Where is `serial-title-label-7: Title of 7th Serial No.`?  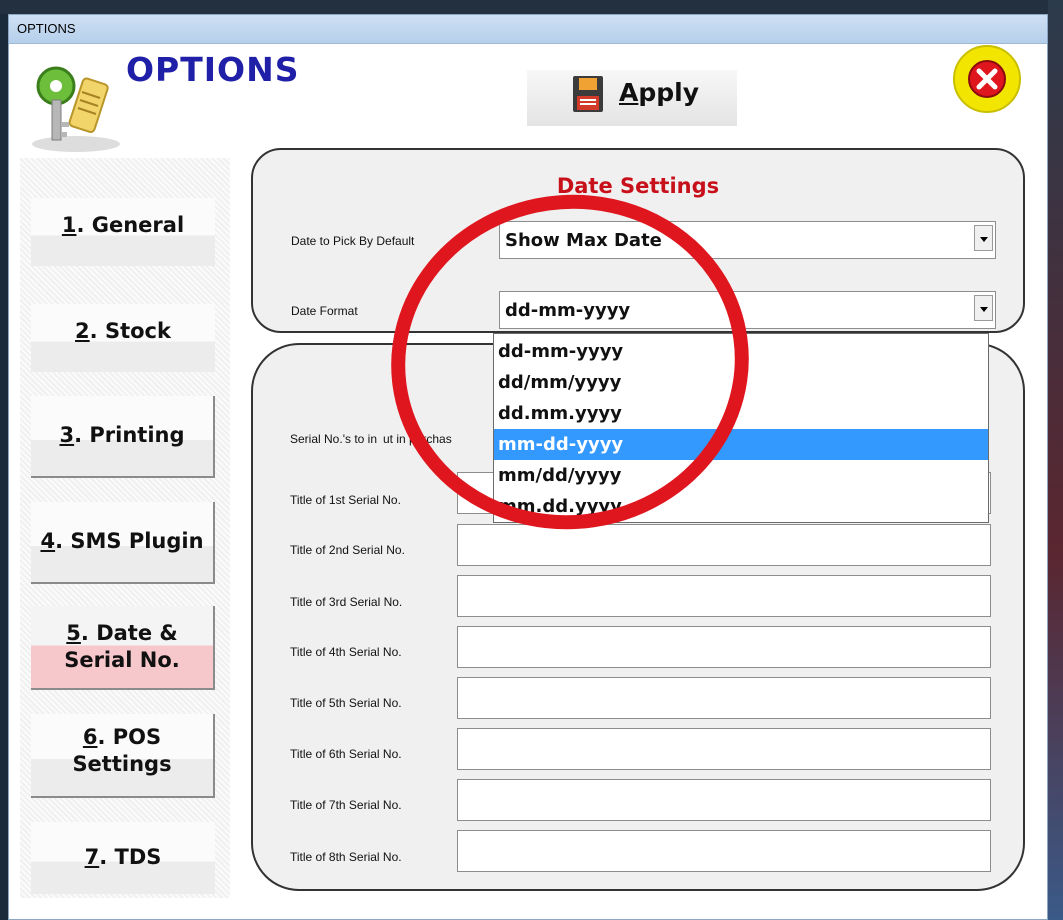 serial-title-label-7: Title of 7th Serial No. is located at coordinates (346, 805).